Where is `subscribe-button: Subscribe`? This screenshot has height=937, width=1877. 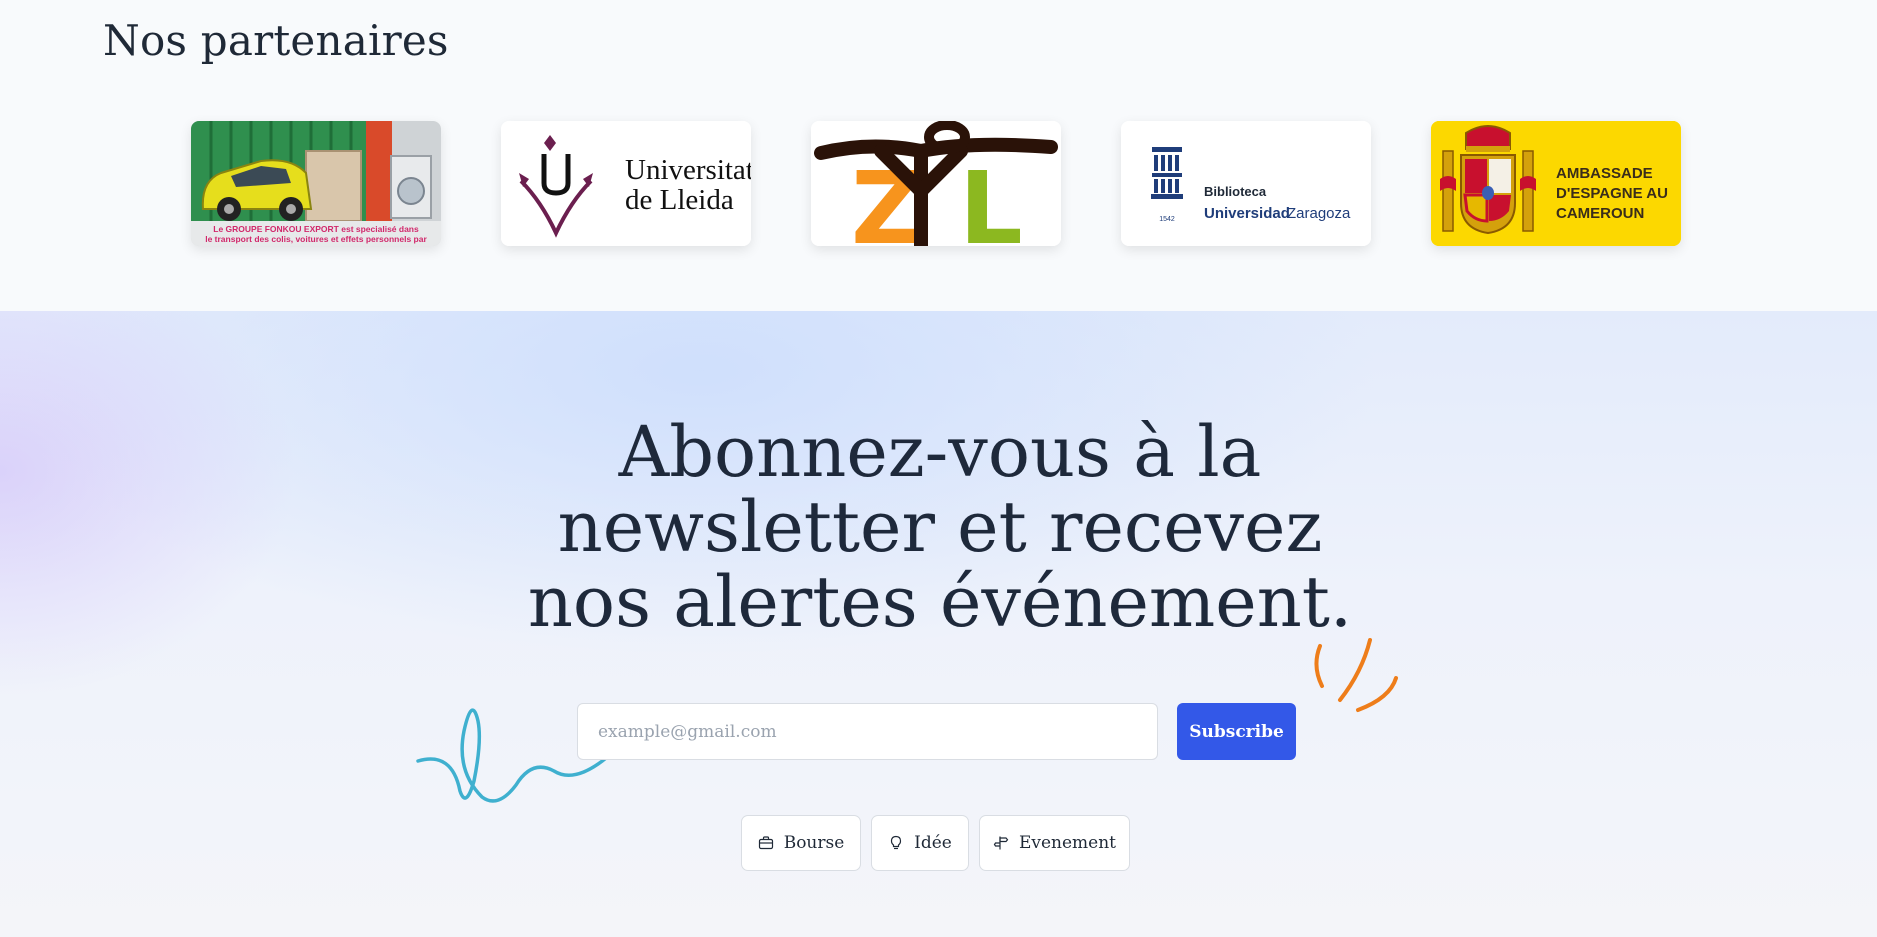
subscribe-button: Subscribe is located at coordinates (1236, 731).